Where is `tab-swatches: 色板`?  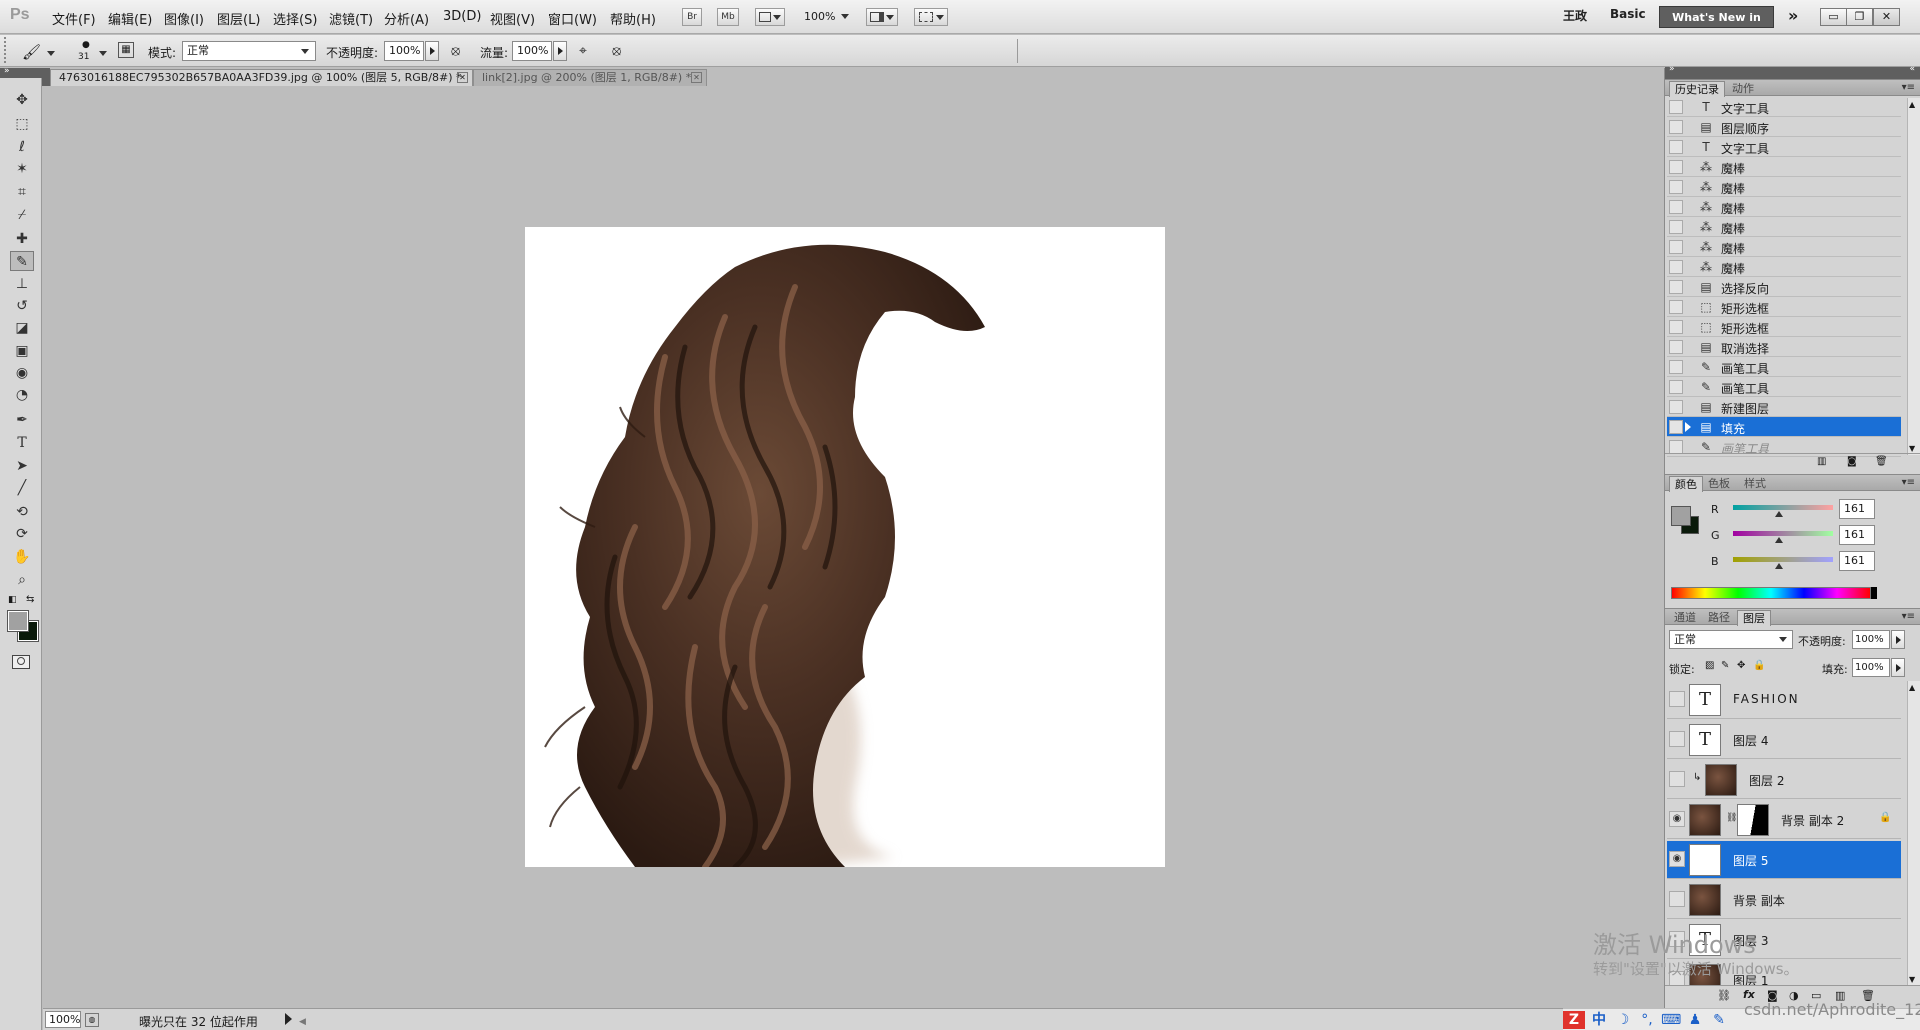 tab-swatches: 色板 is located at coordinates (1719, 484).